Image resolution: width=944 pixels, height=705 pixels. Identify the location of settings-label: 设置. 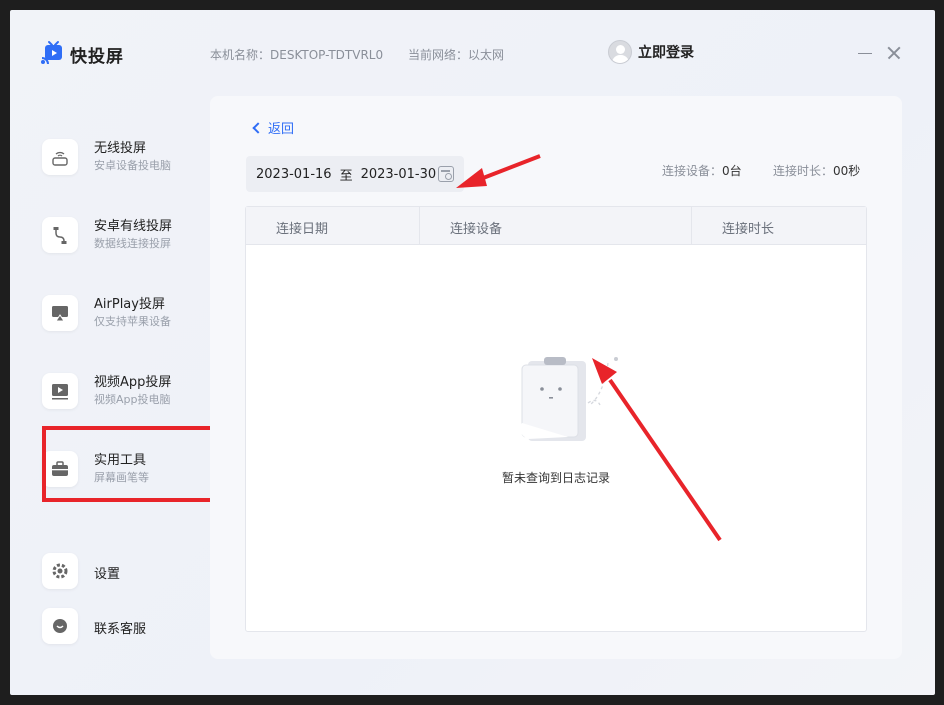
(107, 574).